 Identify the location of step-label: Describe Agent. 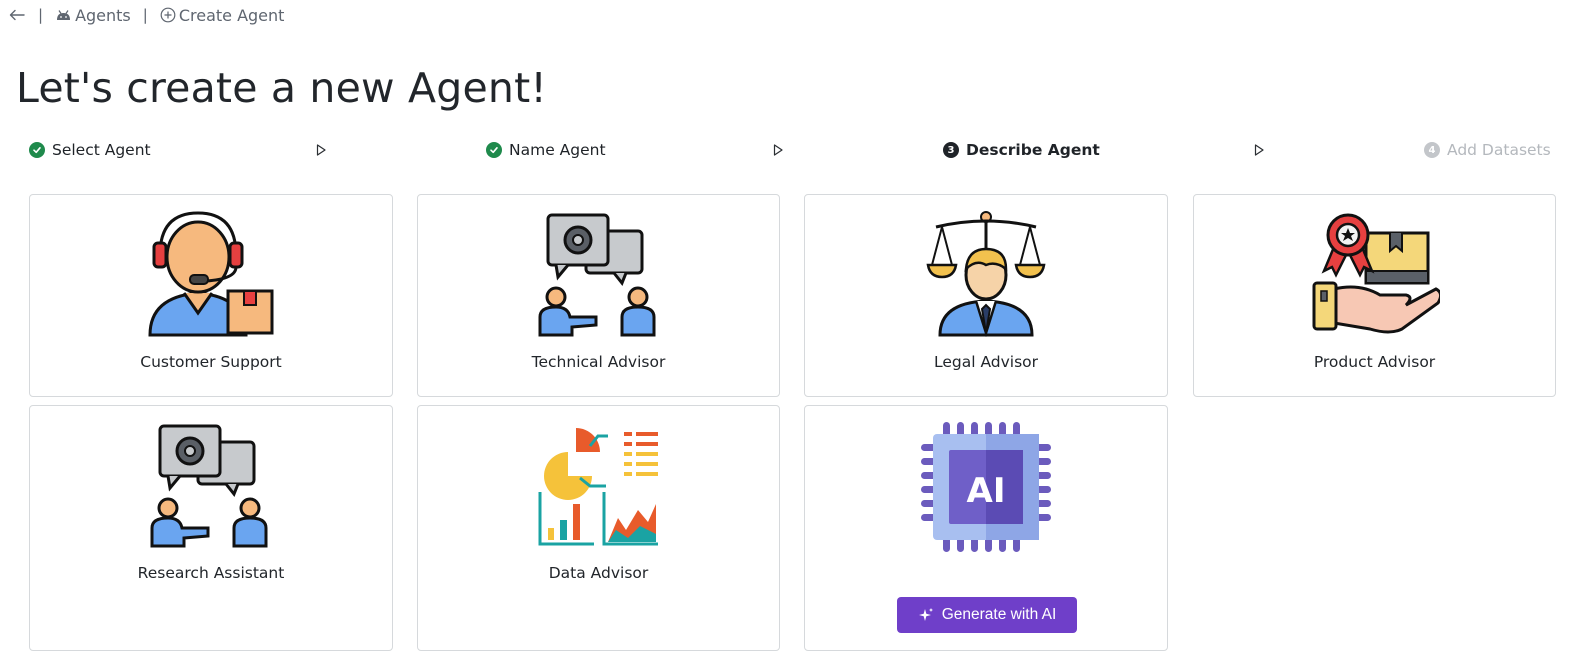
(1033, 150).